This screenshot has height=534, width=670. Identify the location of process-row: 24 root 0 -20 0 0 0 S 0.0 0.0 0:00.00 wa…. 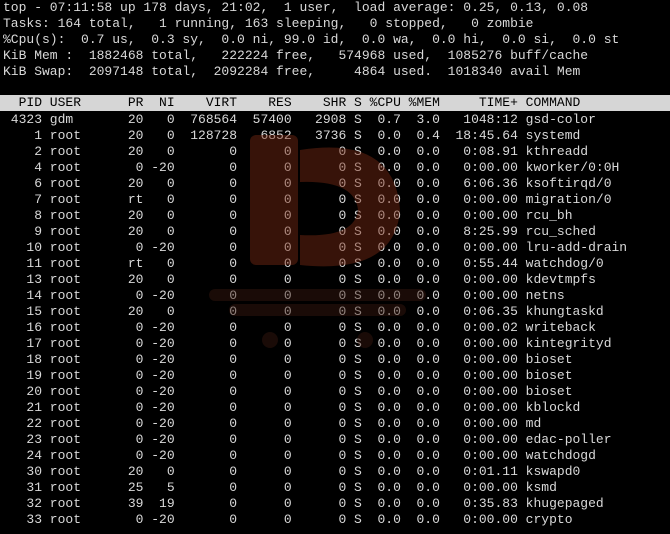
(299, 455).